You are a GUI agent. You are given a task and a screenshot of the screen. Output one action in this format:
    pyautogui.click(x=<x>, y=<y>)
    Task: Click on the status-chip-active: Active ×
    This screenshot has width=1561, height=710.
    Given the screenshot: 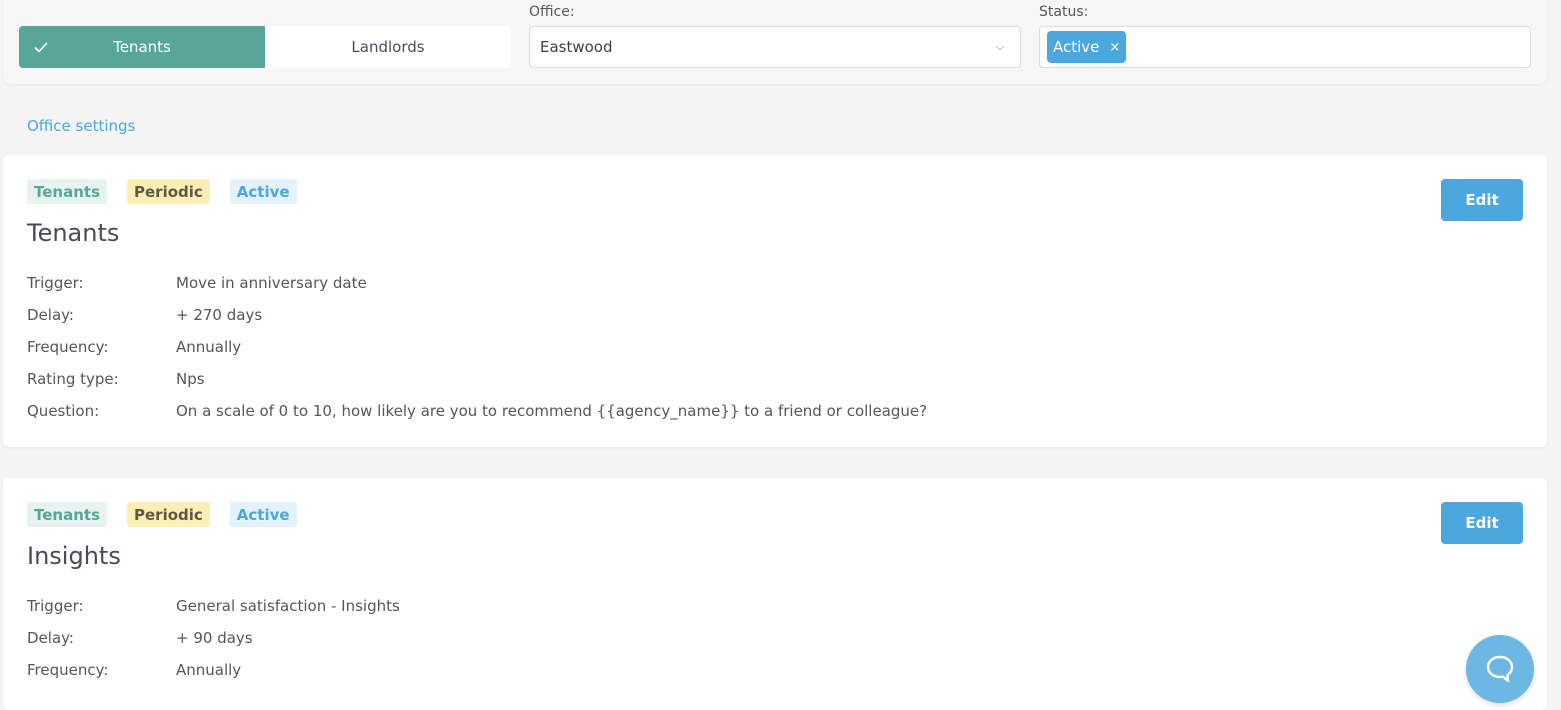 What is the action you would take?
    pyautogui.click(x=1087, y=47)
    